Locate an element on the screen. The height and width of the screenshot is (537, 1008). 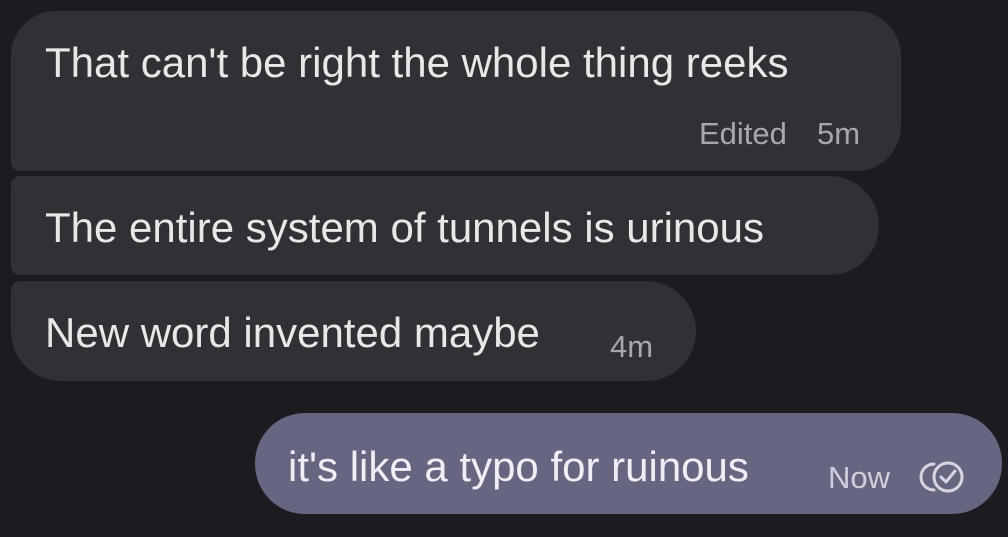
message-bubble-incoming: New word invented maybe 4m is located at coordinates (353, 331).